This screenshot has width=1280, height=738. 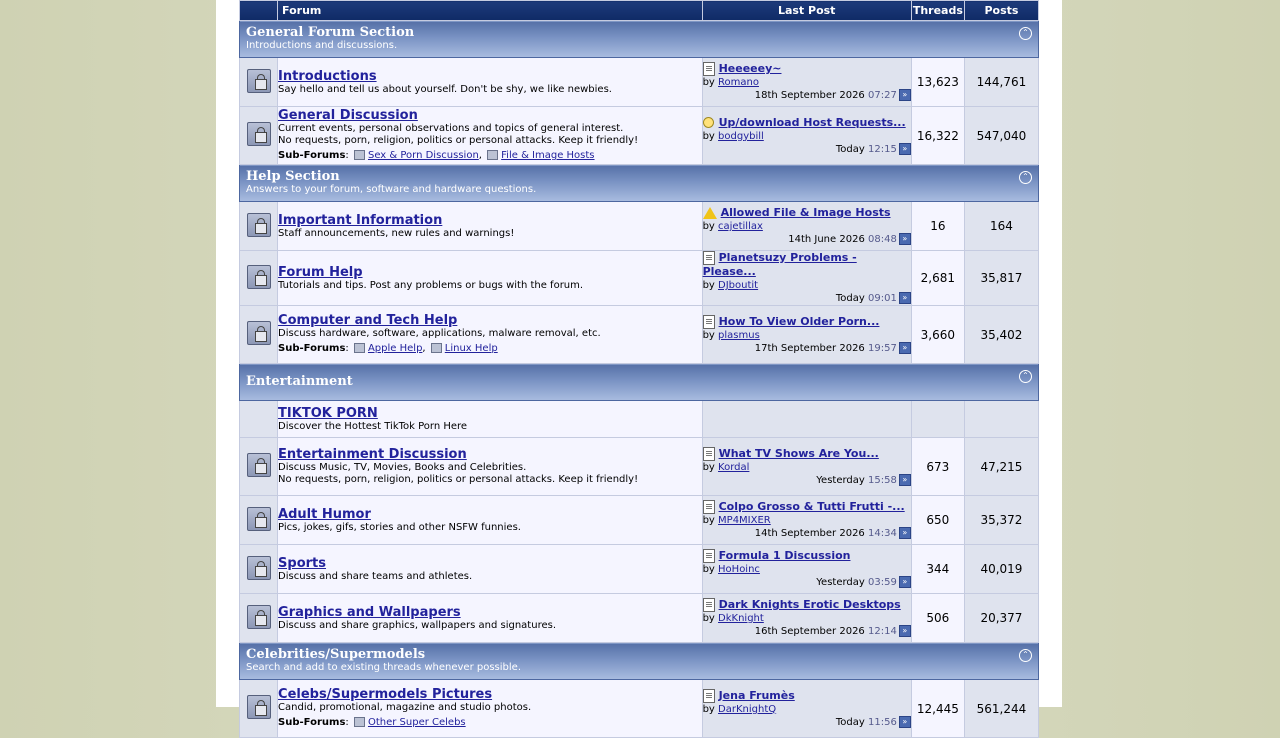 I want to click on last-post-thread-link: Jena Frumès, so click(x=757, y=695).